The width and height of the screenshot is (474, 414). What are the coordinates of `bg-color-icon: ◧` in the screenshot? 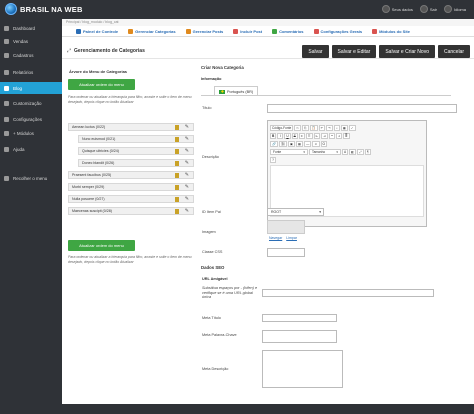 It's located at (353, 151).